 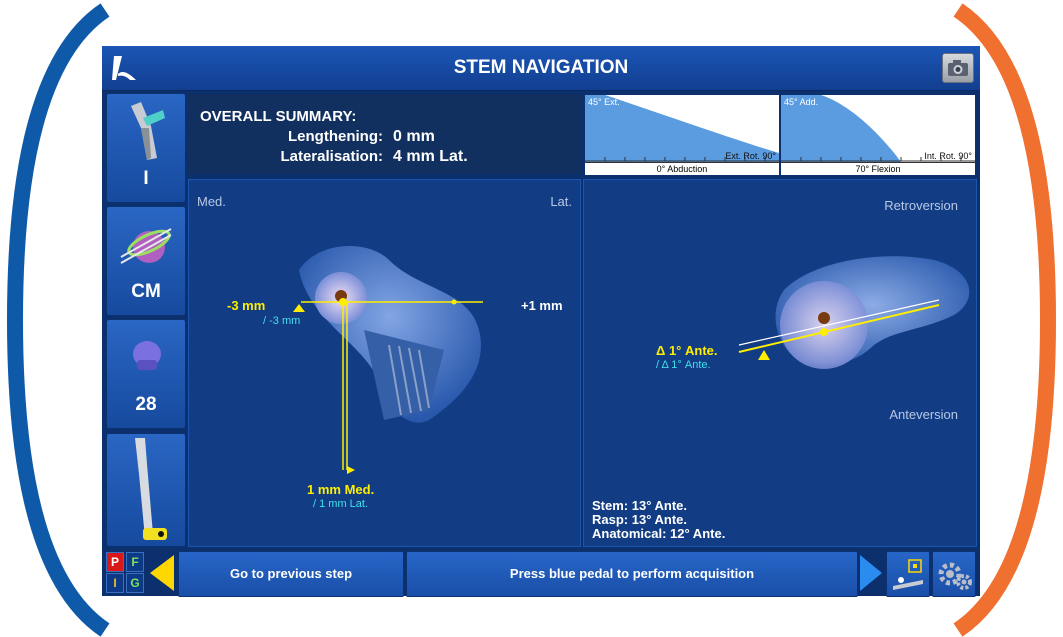 I want to click on femur-frontal-render, so click(x=388, y=360).